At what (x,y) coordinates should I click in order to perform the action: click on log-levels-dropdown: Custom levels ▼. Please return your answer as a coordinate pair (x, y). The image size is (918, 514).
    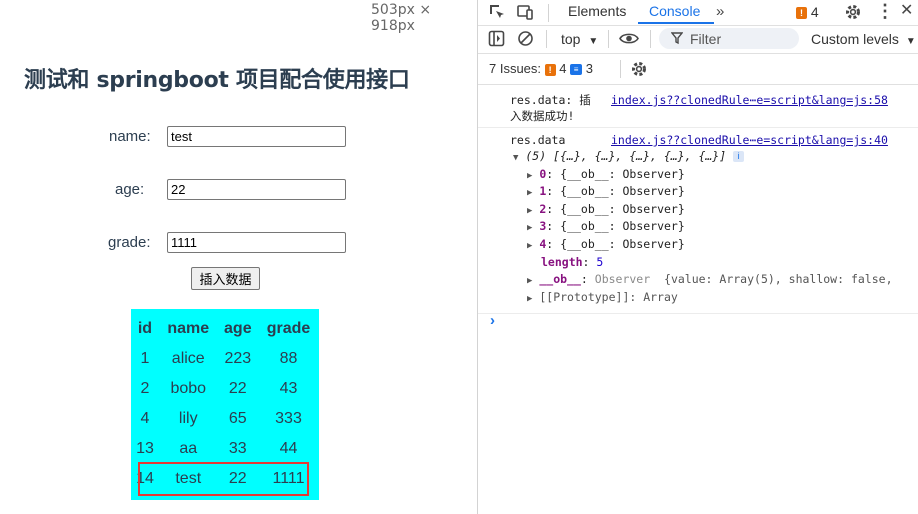
    Looking at the image, I should click on (863, 39).